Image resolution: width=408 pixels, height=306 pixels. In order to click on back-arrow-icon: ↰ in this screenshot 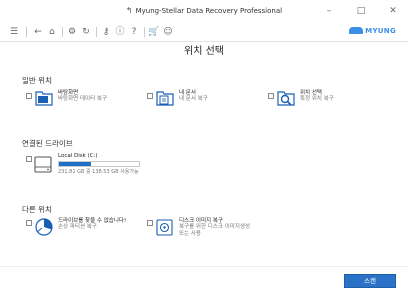, I will do `click(129, 10)`.